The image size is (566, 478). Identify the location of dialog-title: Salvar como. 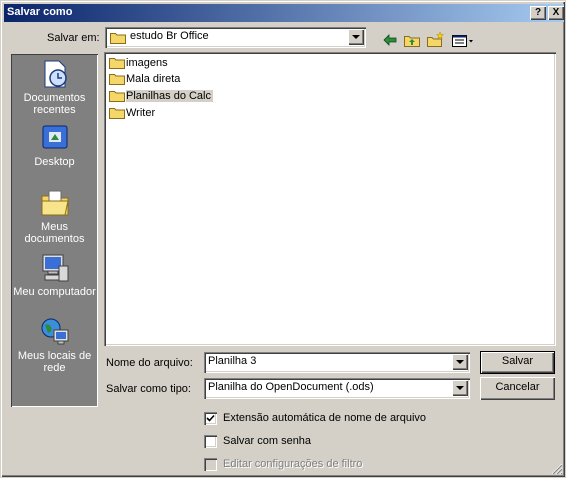
(40, 12).